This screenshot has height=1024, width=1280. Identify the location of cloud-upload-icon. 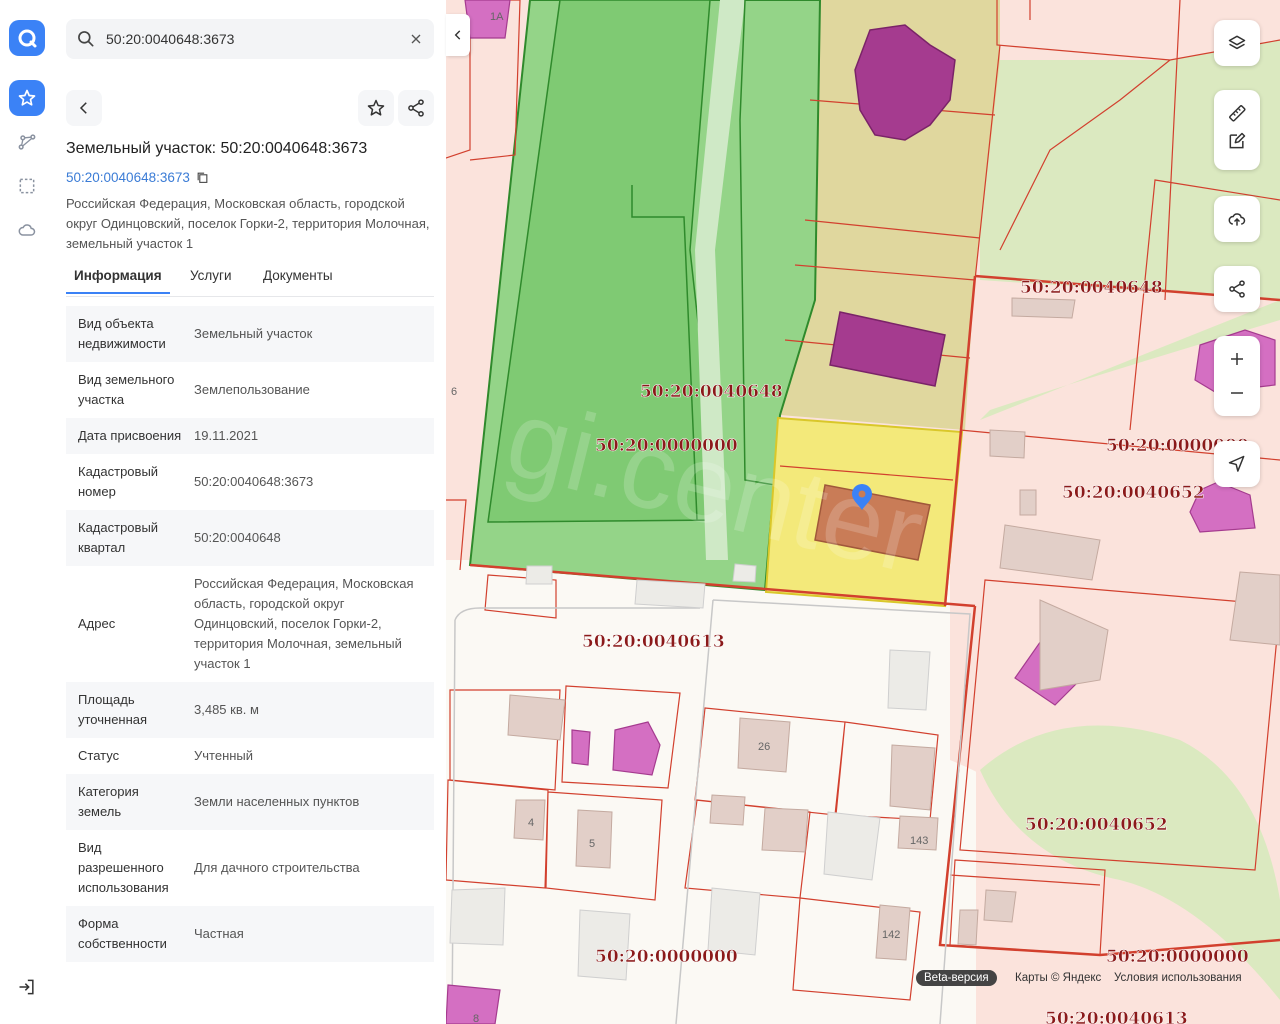
(1237, 219).